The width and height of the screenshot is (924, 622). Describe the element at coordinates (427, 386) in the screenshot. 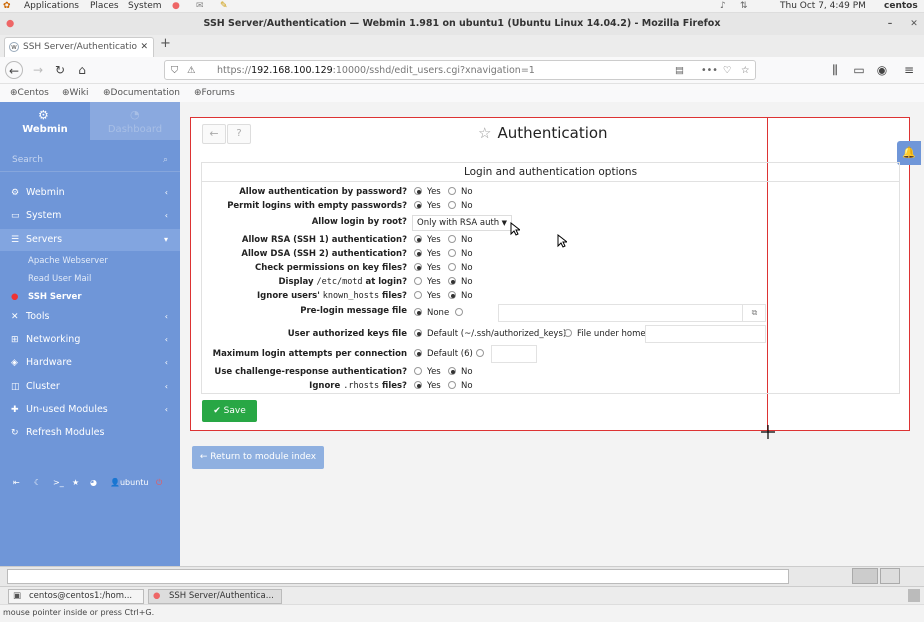

I see `radio-rhosts-yes: Yes` at that location.